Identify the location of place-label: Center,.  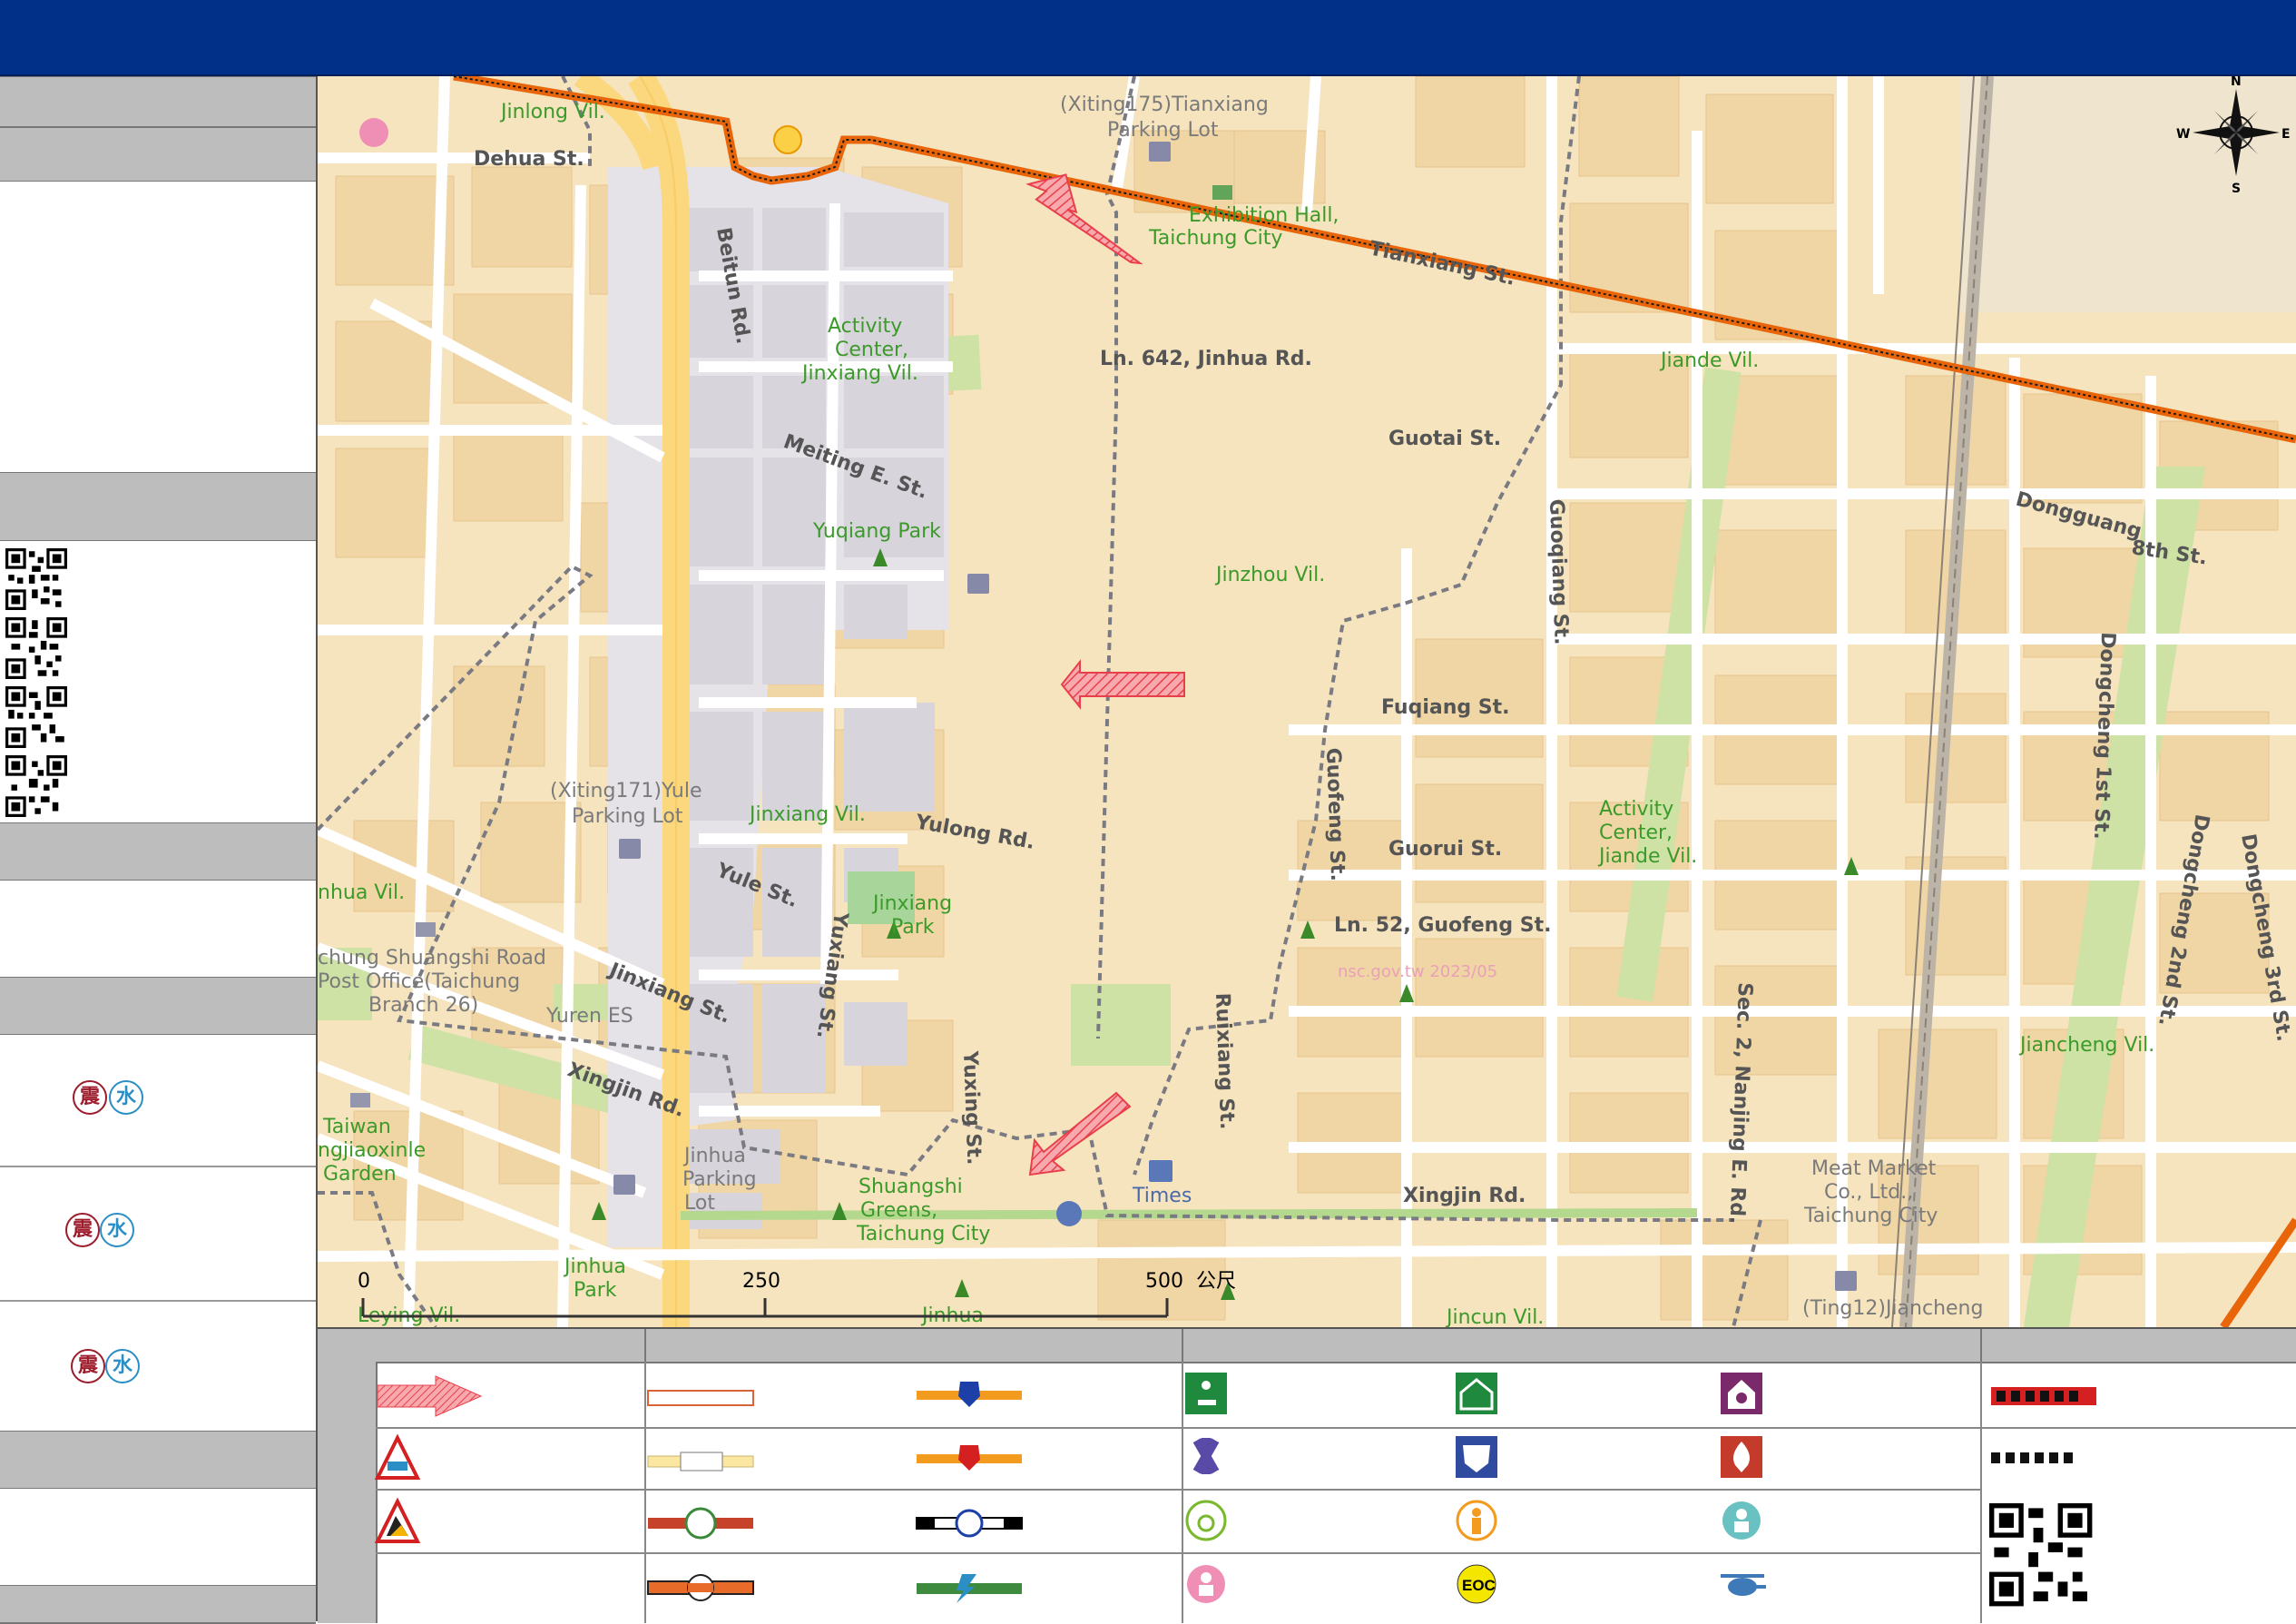
(1636, 833).